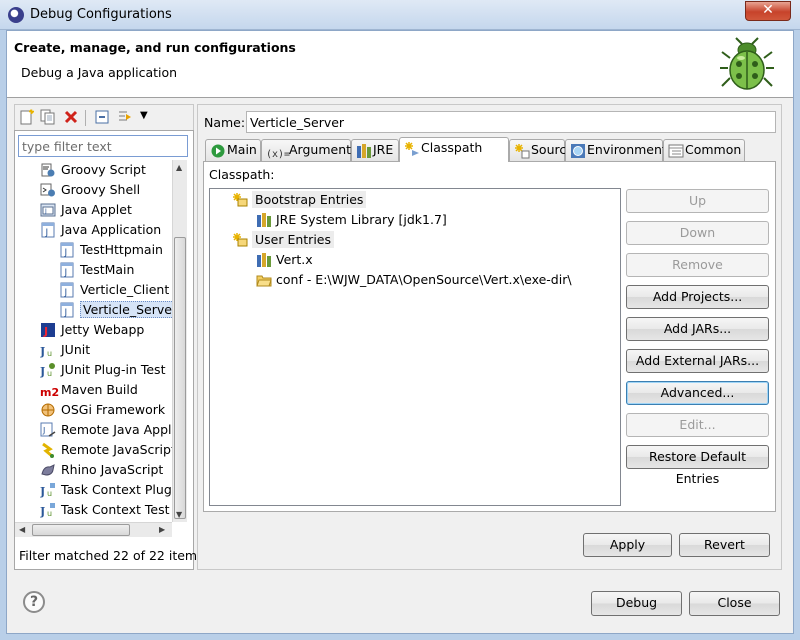 The width and height of the screenshot is (800, 640). I want to click on tree-item: J Verticle_Client, so click(114, 290).